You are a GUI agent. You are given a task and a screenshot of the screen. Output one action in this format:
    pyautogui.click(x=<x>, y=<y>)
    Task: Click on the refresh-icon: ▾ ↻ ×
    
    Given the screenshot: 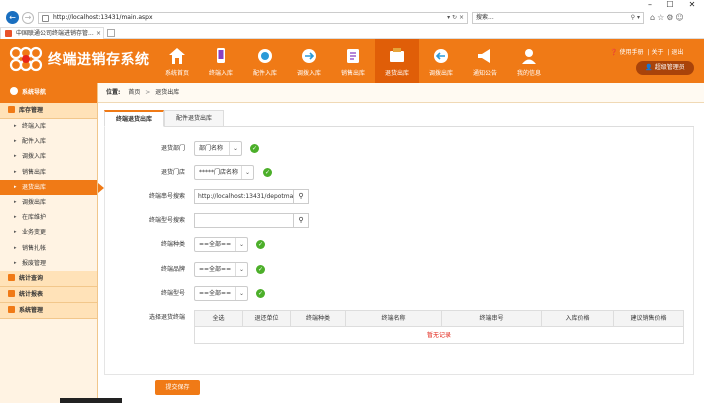 What is the action you would take?
    pyautogui.click(x=455, y=18)
    